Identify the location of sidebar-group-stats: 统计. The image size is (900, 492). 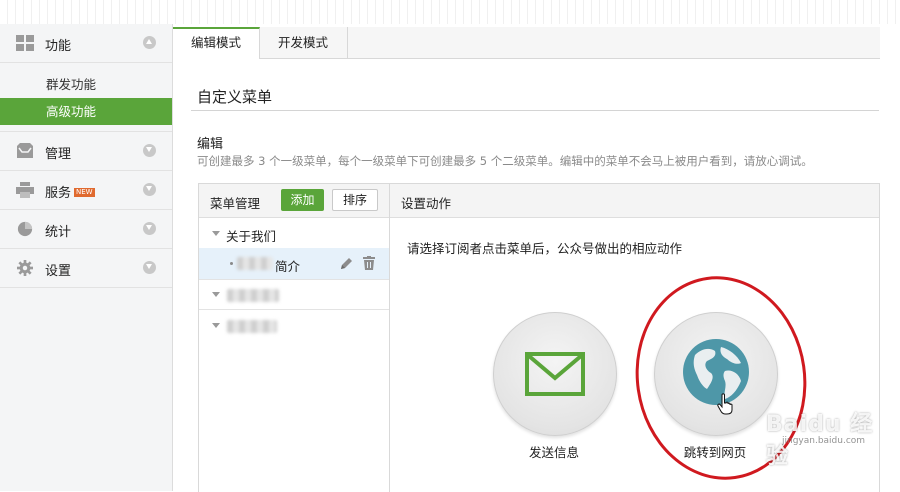
(86, 229).